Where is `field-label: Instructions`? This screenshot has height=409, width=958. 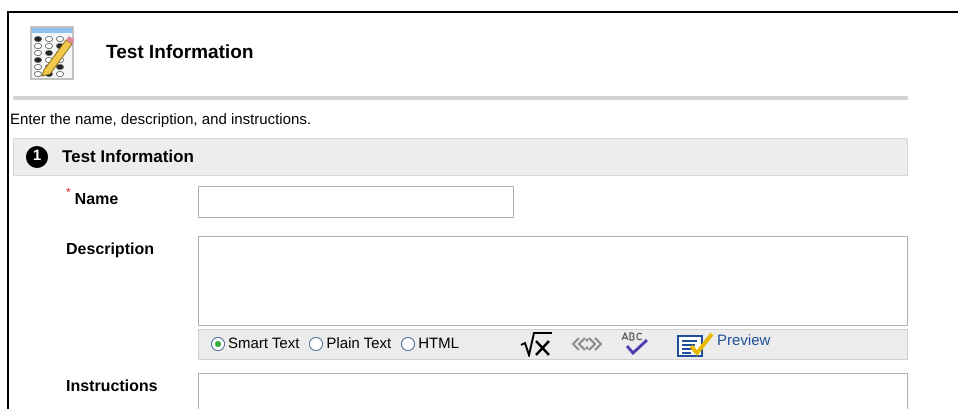 field-label: Instructions is located at coordinates (112, 386).